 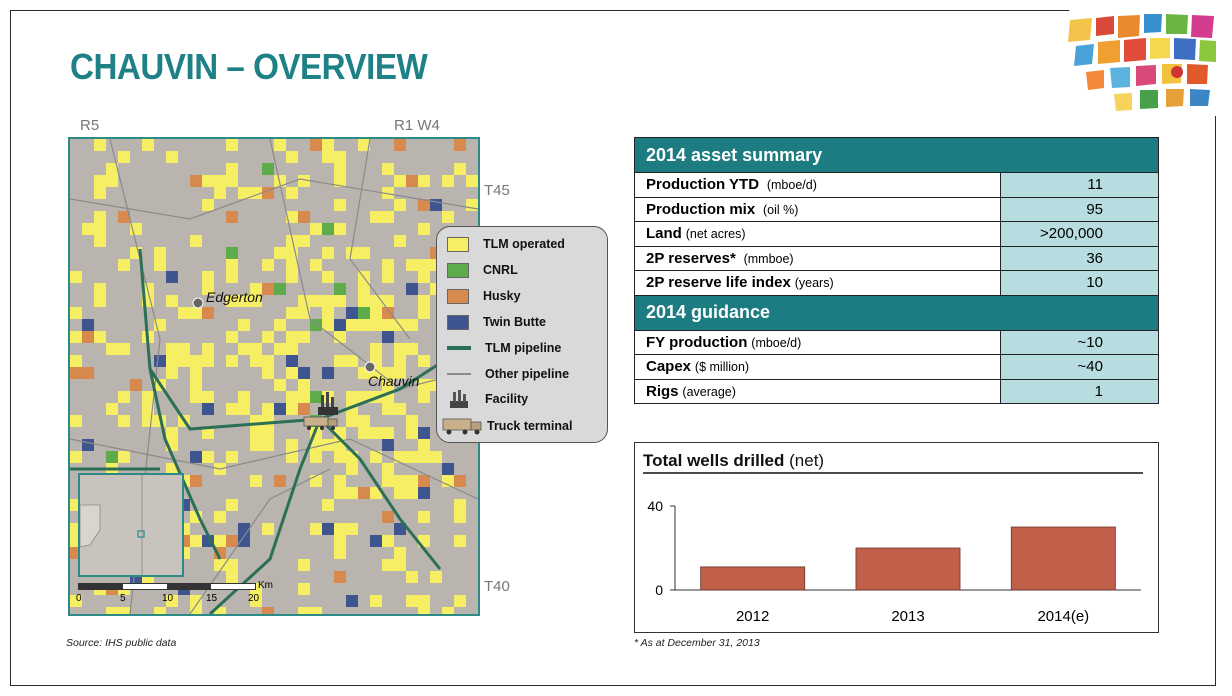 I want to click on legend-label: Facility, so click(x=507, y=399).